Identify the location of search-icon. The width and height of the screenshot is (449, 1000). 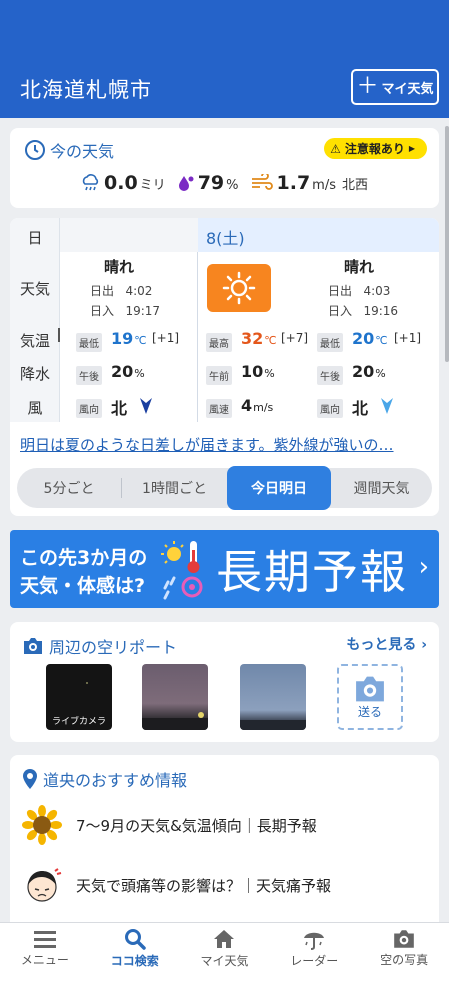
(135, 939).